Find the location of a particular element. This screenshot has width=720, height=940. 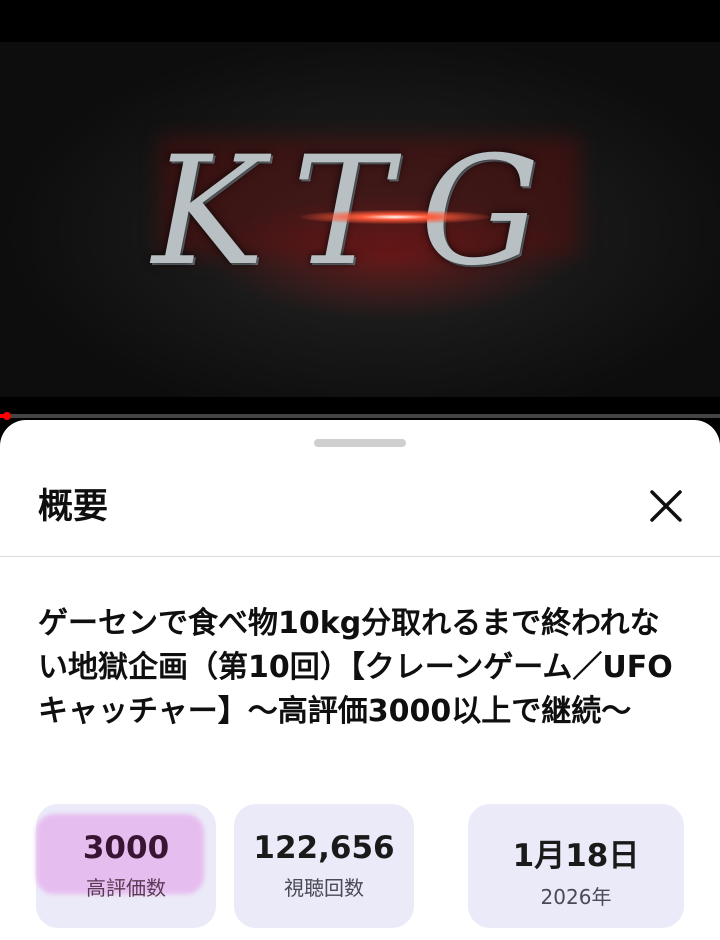

close-button is located at coordinates (666, 506).